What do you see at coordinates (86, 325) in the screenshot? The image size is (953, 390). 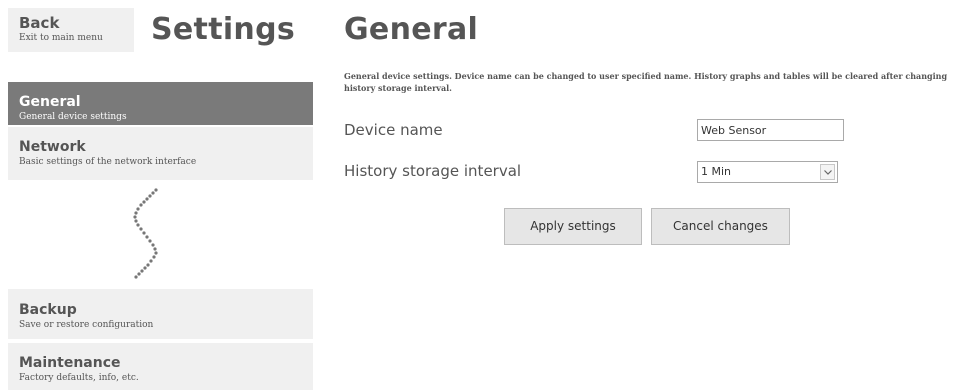 I see `sidebar-item-subtitle: Save or restore configuration` at bounding box center [86, 325].